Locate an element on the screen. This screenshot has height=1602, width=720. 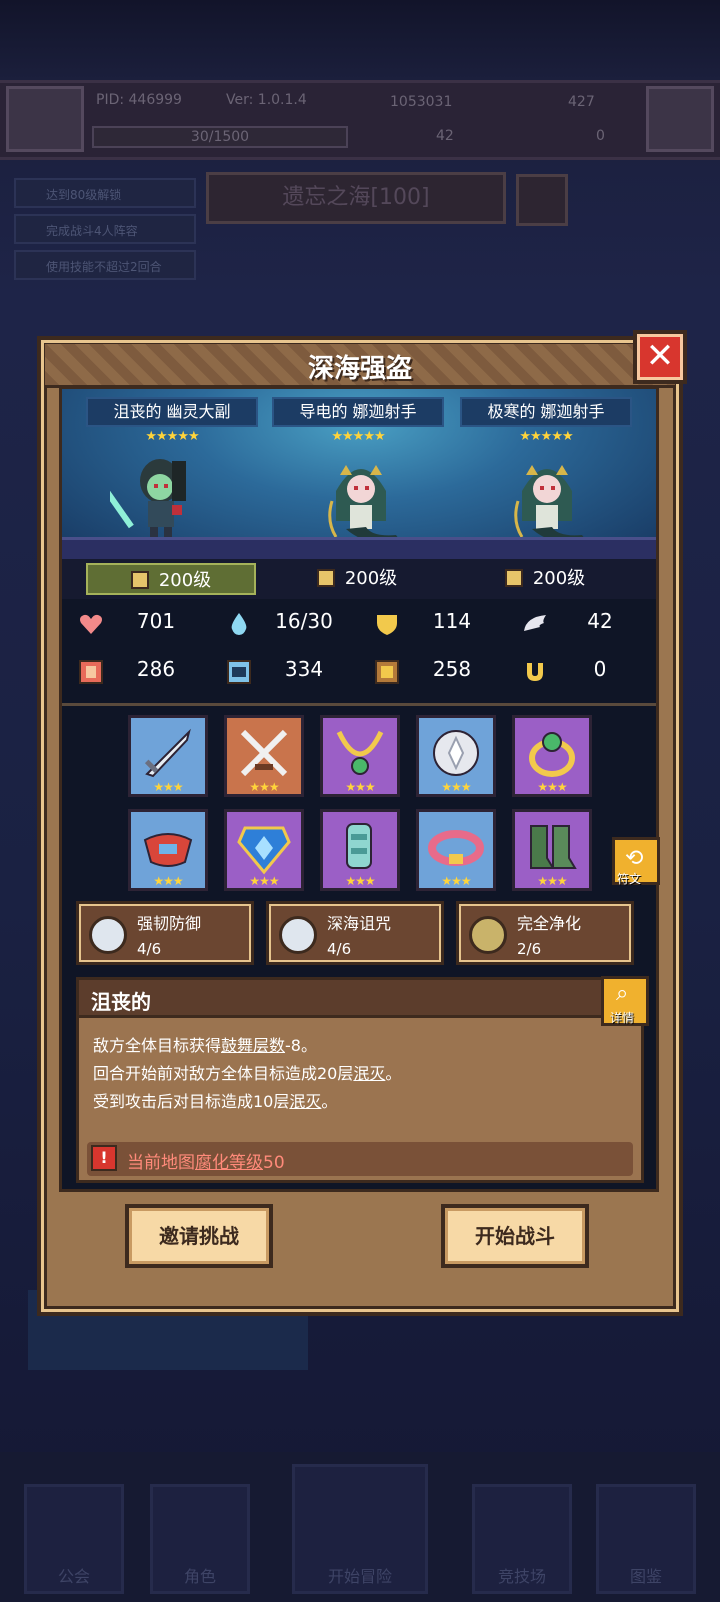
set-bonus: 完全净化 2/6 is located at coordinates (545, 933).